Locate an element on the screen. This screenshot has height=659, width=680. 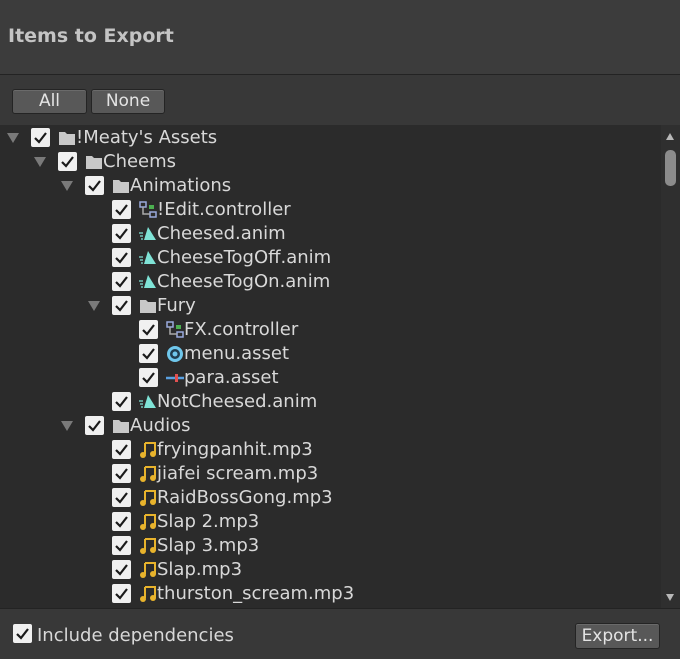
tree-item-label: !Meaty's Assets is located at coordinates (147, 137).